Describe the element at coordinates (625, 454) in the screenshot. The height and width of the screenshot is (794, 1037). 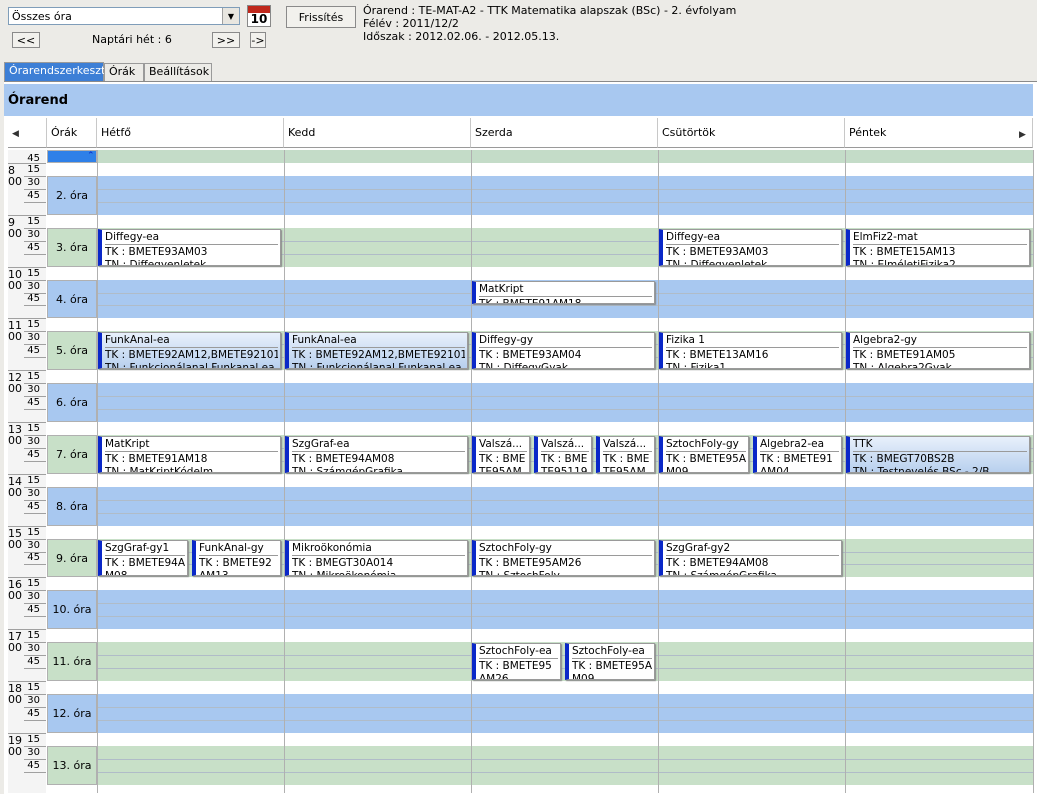
I see `event-wed-valsz3: Valszá...TK : BMETE95AM06TN : Valszám` at that location.